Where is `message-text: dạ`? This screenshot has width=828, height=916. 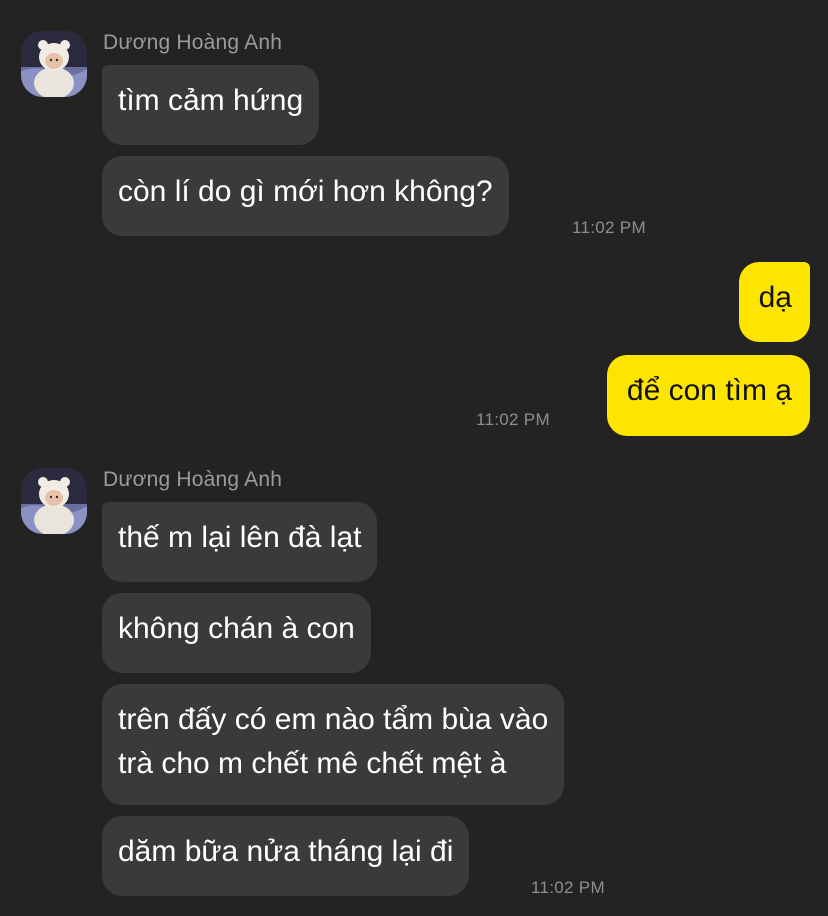 message-text: dạ is located at coordinates (775, 297).